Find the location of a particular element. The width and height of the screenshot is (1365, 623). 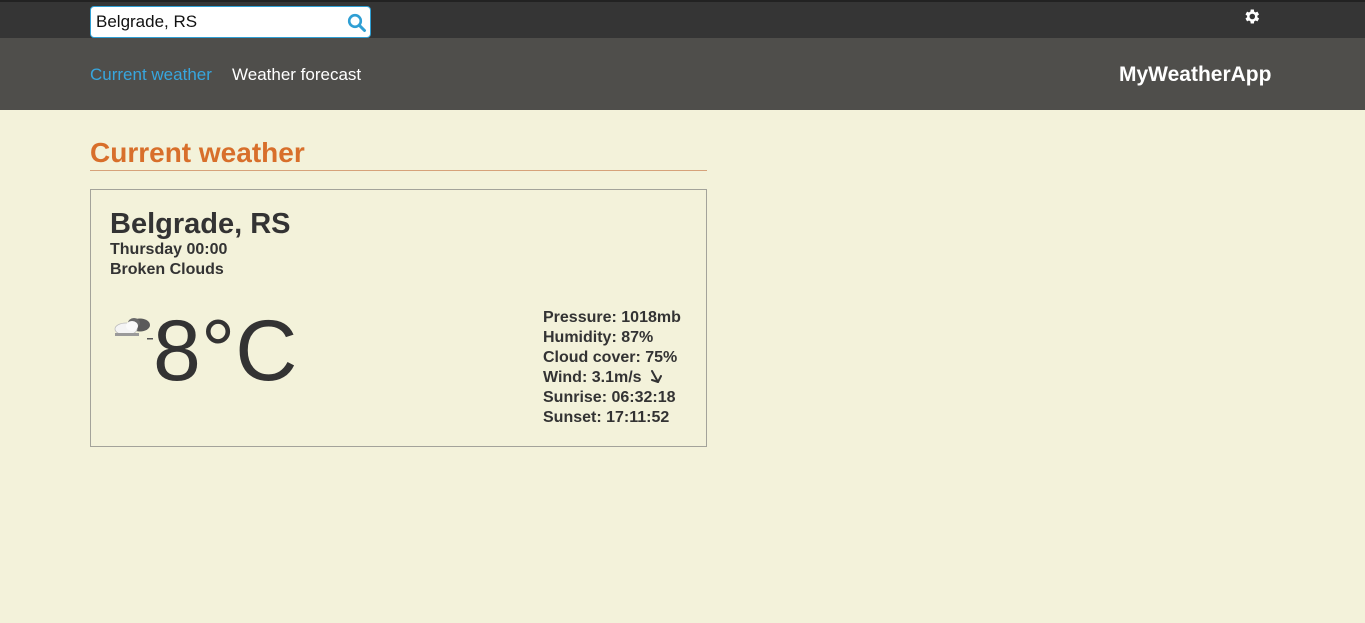

sunrise-value: Sunrise: 06:32:18 is located at coordinates (609, 397).